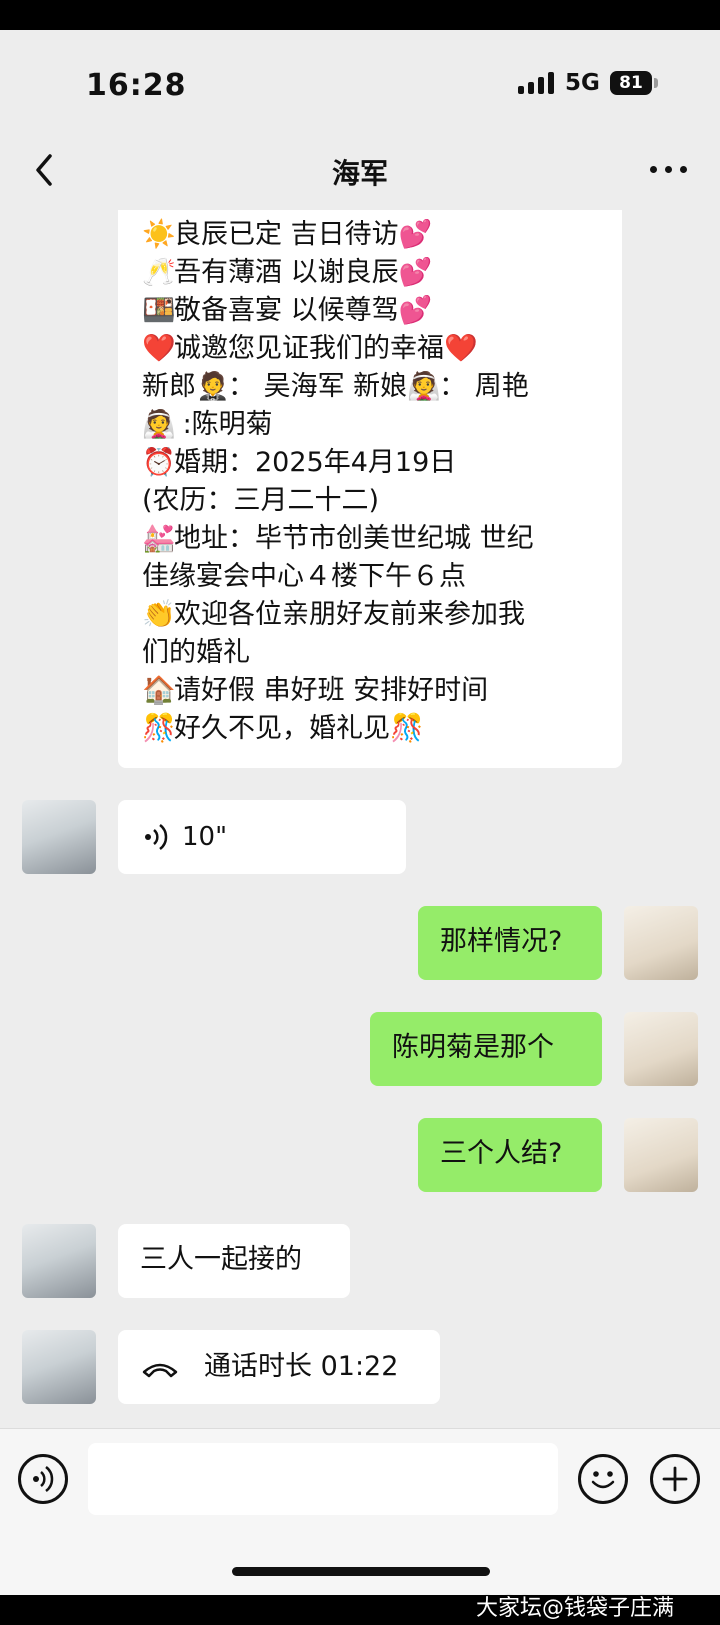 The image size is (720, 1625). Describe the element at coordinates (486, 1049) in the screenshot. I see `outgoing-message: 陈明菊是那个` at that location.